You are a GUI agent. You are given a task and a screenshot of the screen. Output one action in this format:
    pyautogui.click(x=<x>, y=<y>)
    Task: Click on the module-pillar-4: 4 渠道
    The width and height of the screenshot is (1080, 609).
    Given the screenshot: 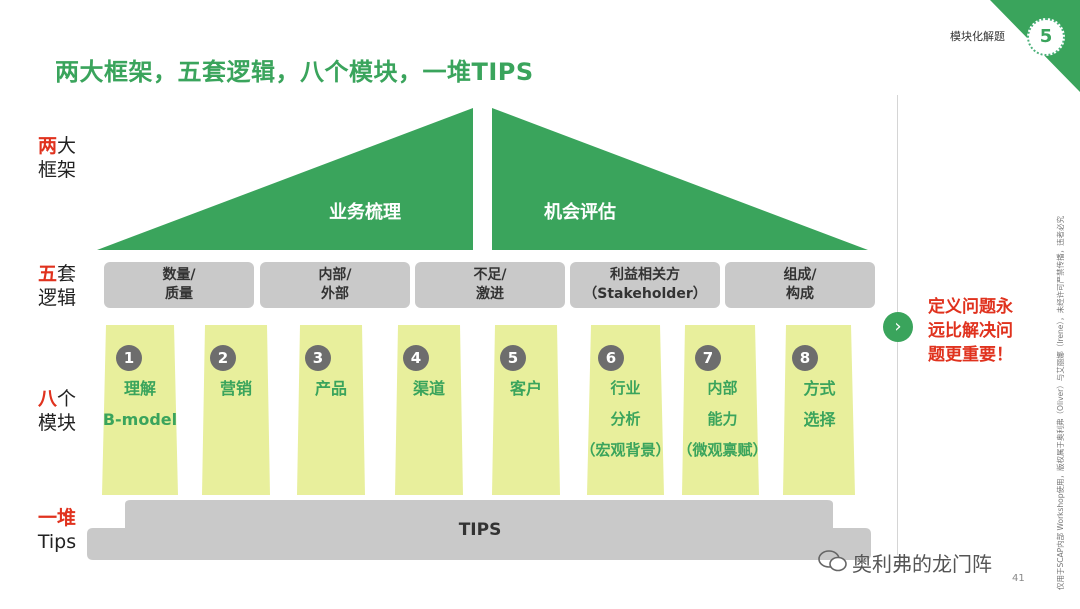 What is the action you would take?
    pyautogui.click(x=429, y=410)
    